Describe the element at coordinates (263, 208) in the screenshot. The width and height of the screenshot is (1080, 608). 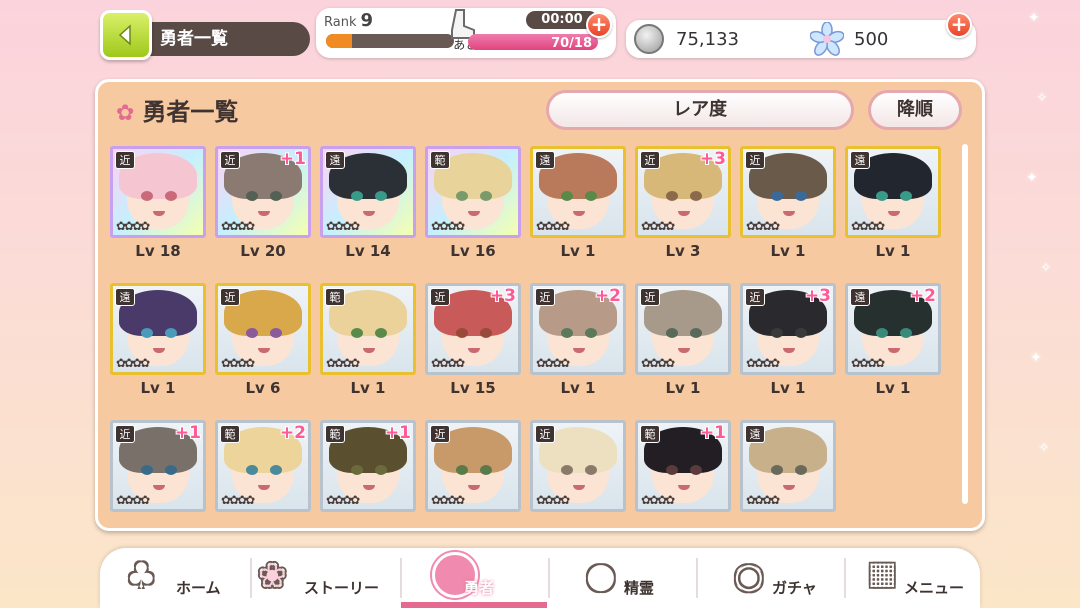
I see `hero-card: ✿✿✿✿ 近 +1 Lv 20` at that location.